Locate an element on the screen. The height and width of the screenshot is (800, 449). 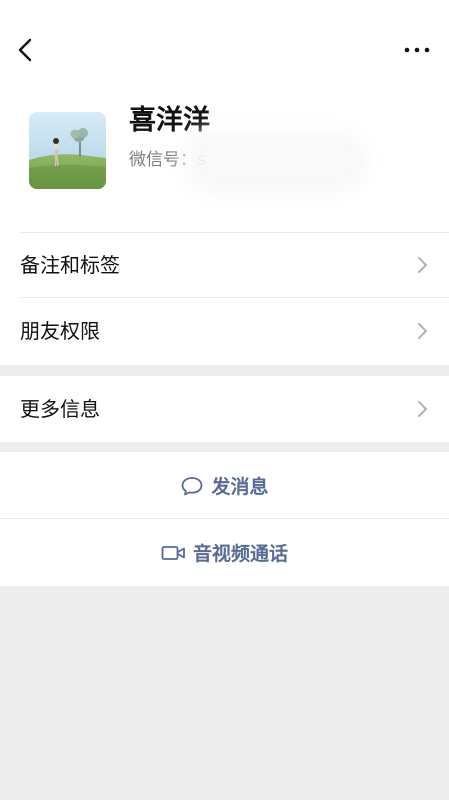
wechat-id: 微信号：s is located at coordinates (167, 160).